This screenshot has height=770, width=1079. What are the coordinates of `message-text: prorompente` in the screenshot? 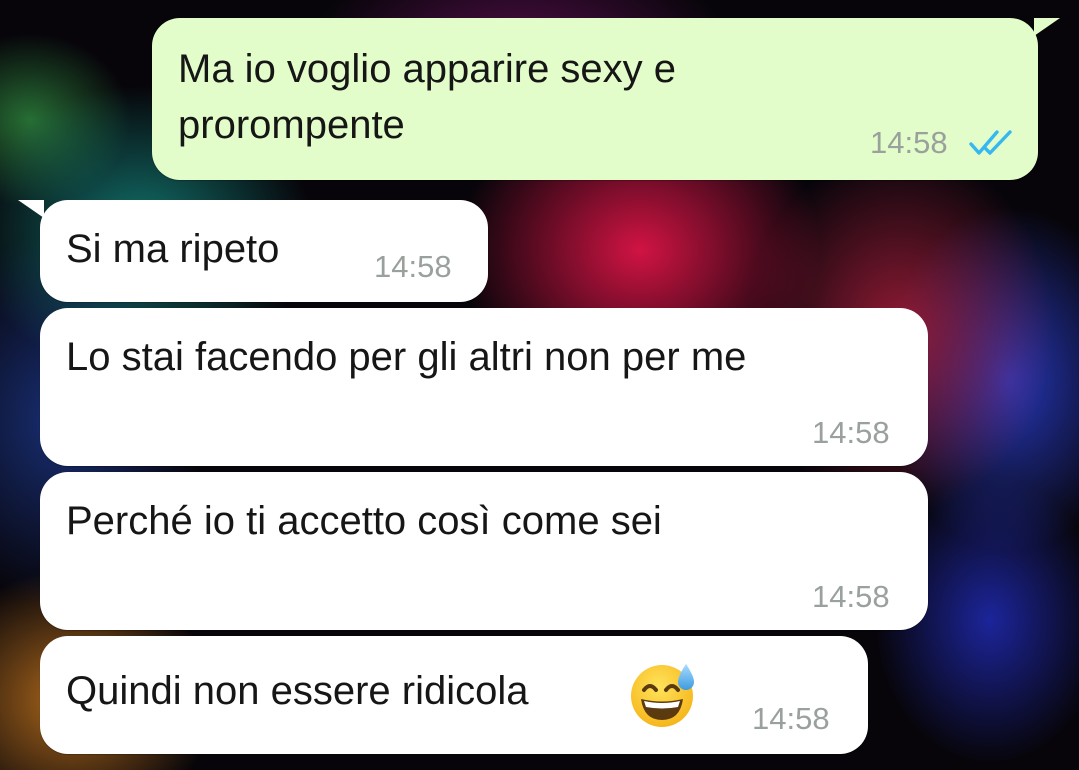 It's located at (291, 125).